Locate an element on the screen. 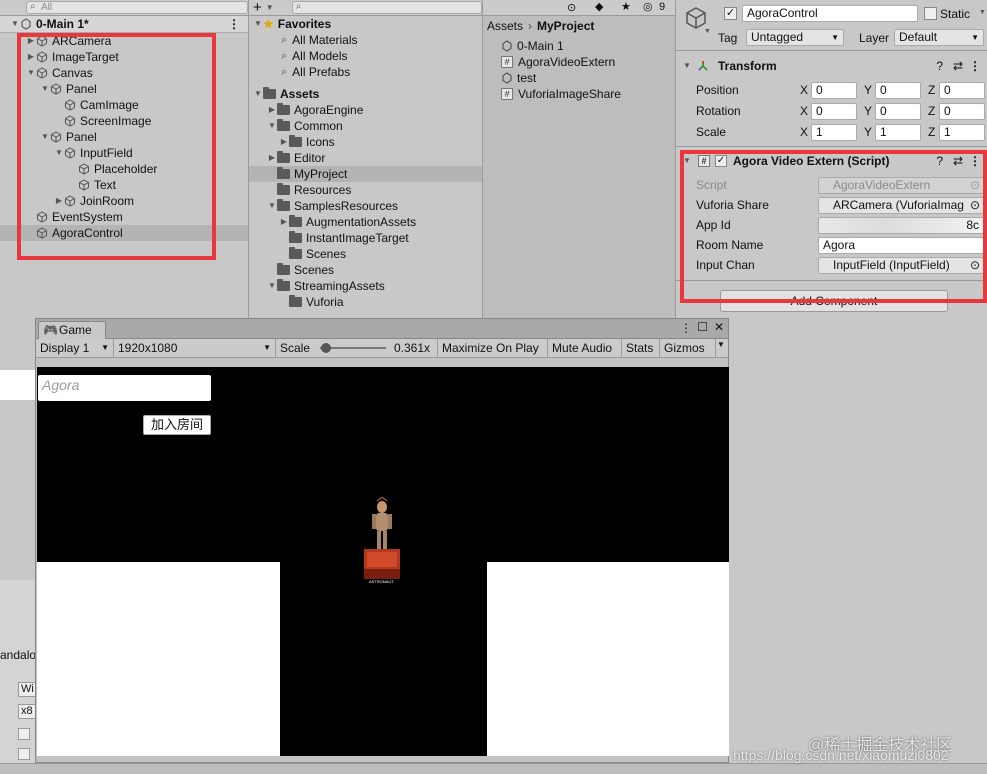 The image size is (987, 774). hierarchy-item: ▶ JoinRoom is located at coordinates (124, 201).